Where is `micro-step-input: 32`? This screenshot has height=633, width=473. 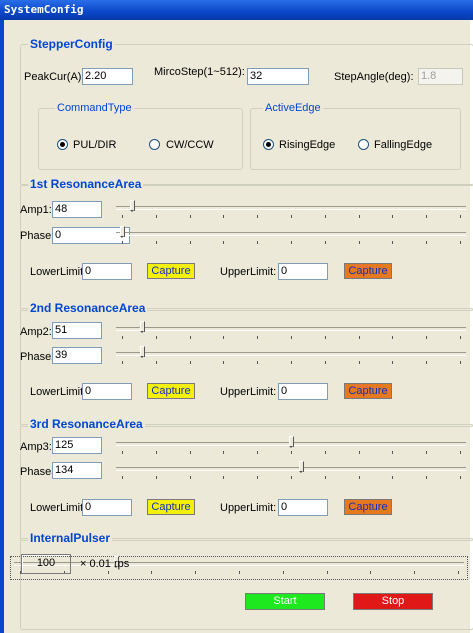
micro-step-input: 32 is located at coordinates (278, 76).